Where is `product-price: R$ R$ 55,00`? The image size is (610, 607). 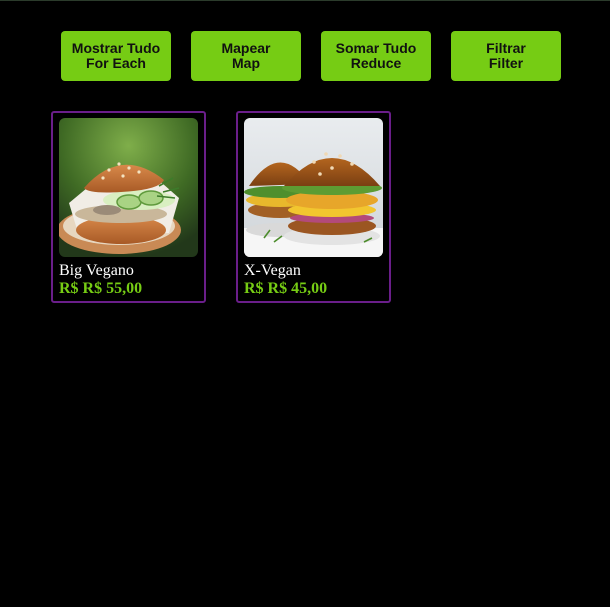
product-price: R$ R$ 55,00 is located at coordinates (101, 288).